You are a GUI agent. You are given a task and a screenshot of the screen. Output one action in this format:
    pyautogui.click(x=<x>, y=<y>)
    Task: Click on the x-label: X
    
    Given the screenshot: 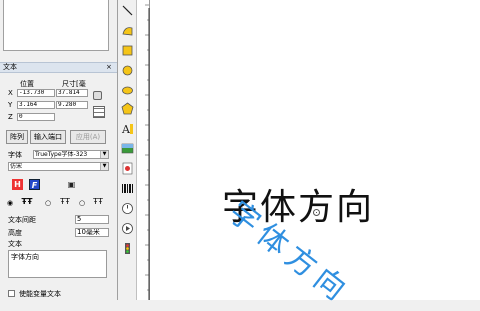 What is the action you would take?
    pyautogui.click(x=10, y=93)
    